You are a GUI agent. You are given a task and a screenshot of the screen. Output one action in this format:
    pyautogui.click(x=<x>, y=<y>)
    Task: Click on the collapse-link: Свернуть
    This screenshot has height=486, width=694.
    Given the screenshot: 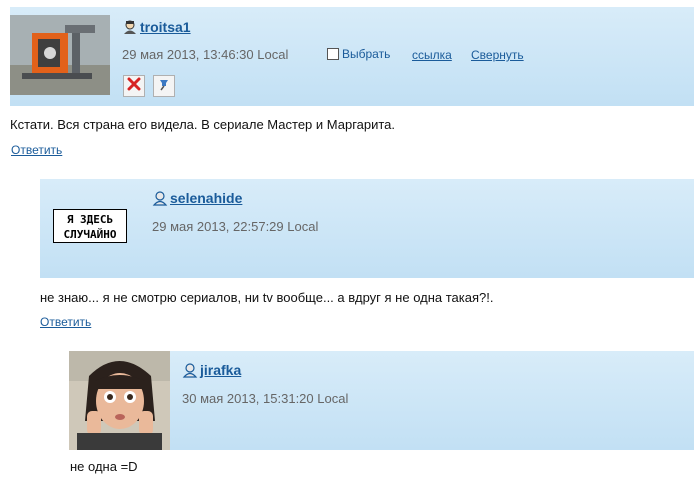 What is the action you would take?
    pyautogui.click(x=497, y=55)
    